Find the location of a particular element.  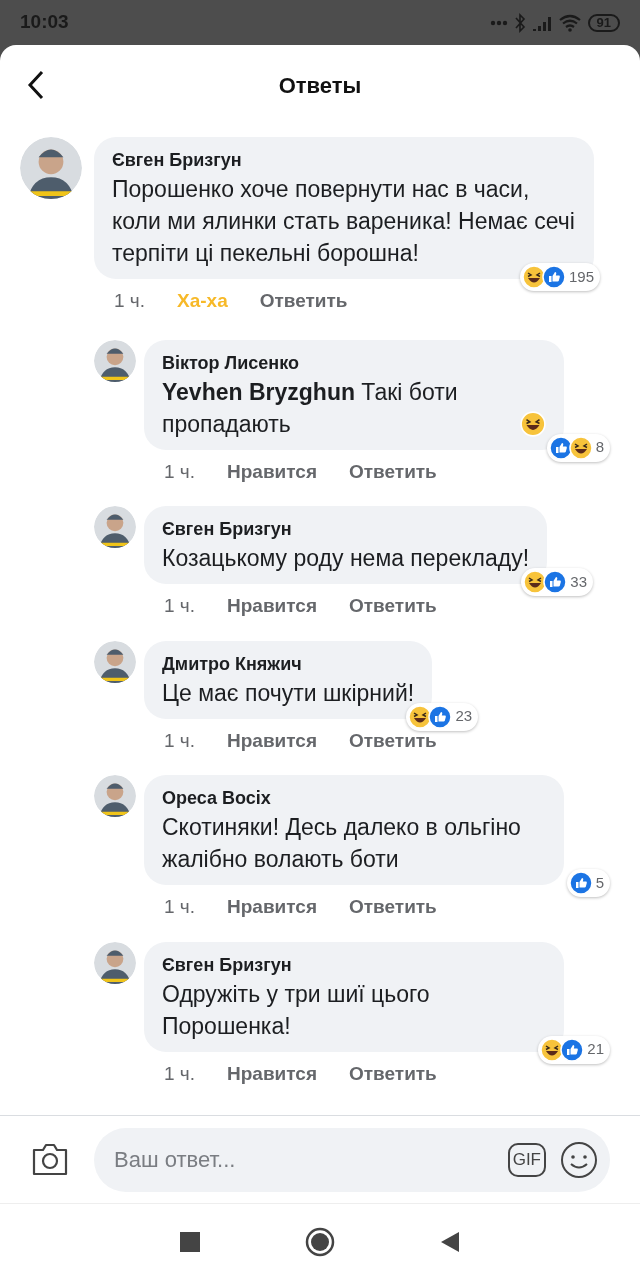

reaction-badge: 21 is located at coordinates (574, 1049).